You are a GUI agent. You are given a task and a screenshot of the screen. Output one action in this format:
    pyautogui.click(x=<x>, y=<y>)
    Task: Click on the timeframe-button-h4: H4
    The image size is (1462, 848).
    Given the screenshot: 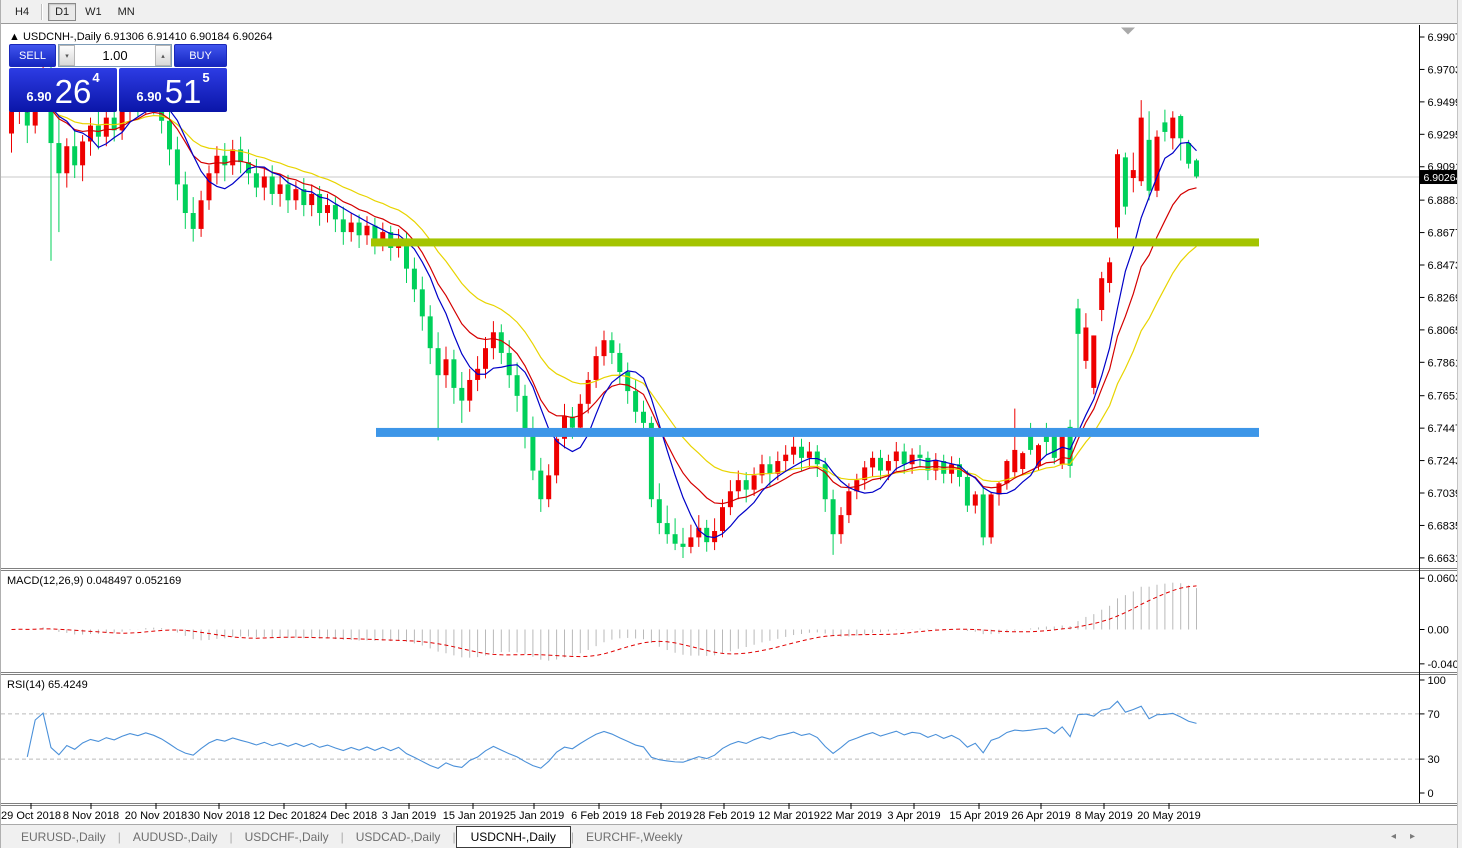 What is the action you would take?
    pyautogui.click(x=22, y=12)
    